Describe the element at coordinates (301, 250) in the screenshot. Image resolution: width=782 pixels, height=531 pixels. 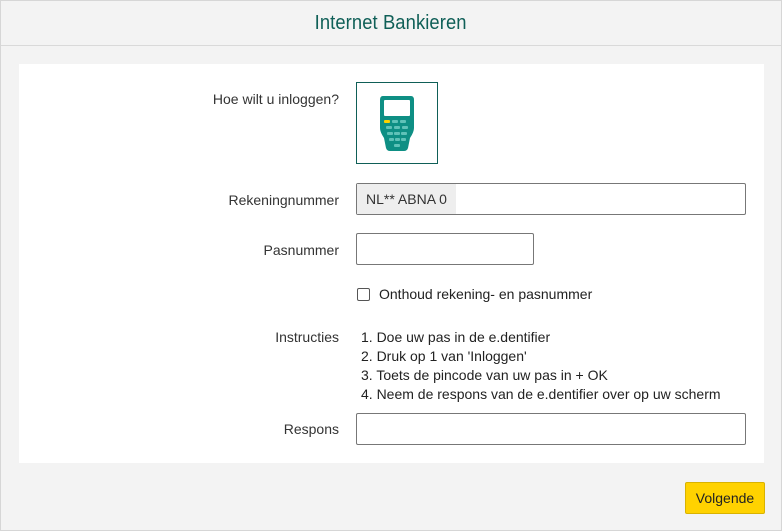
I see `card-number-label: Pasnummer` at that location.